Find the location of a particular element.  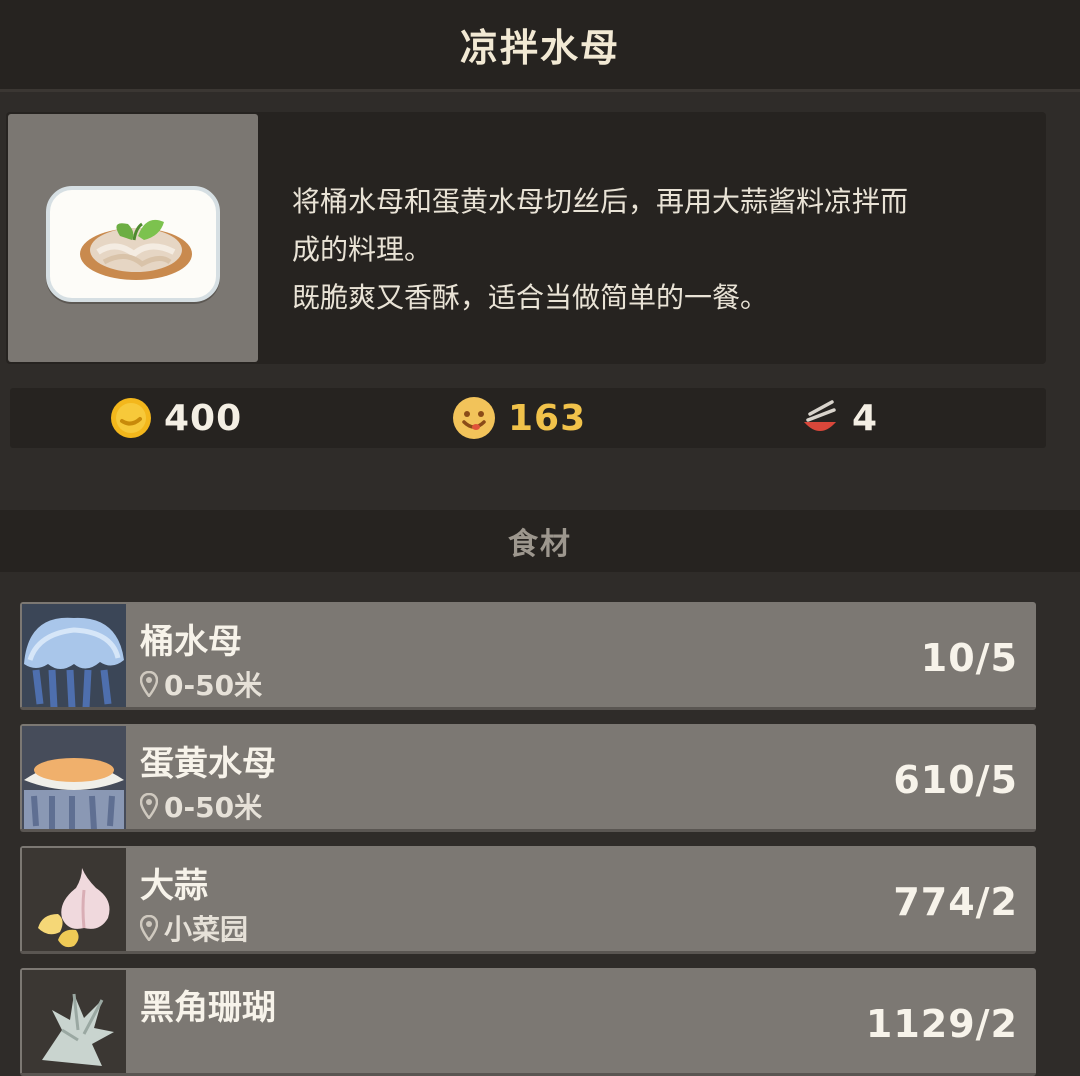

ingredient-name: 蛋黄水母 is located at coordinates (208, 764).